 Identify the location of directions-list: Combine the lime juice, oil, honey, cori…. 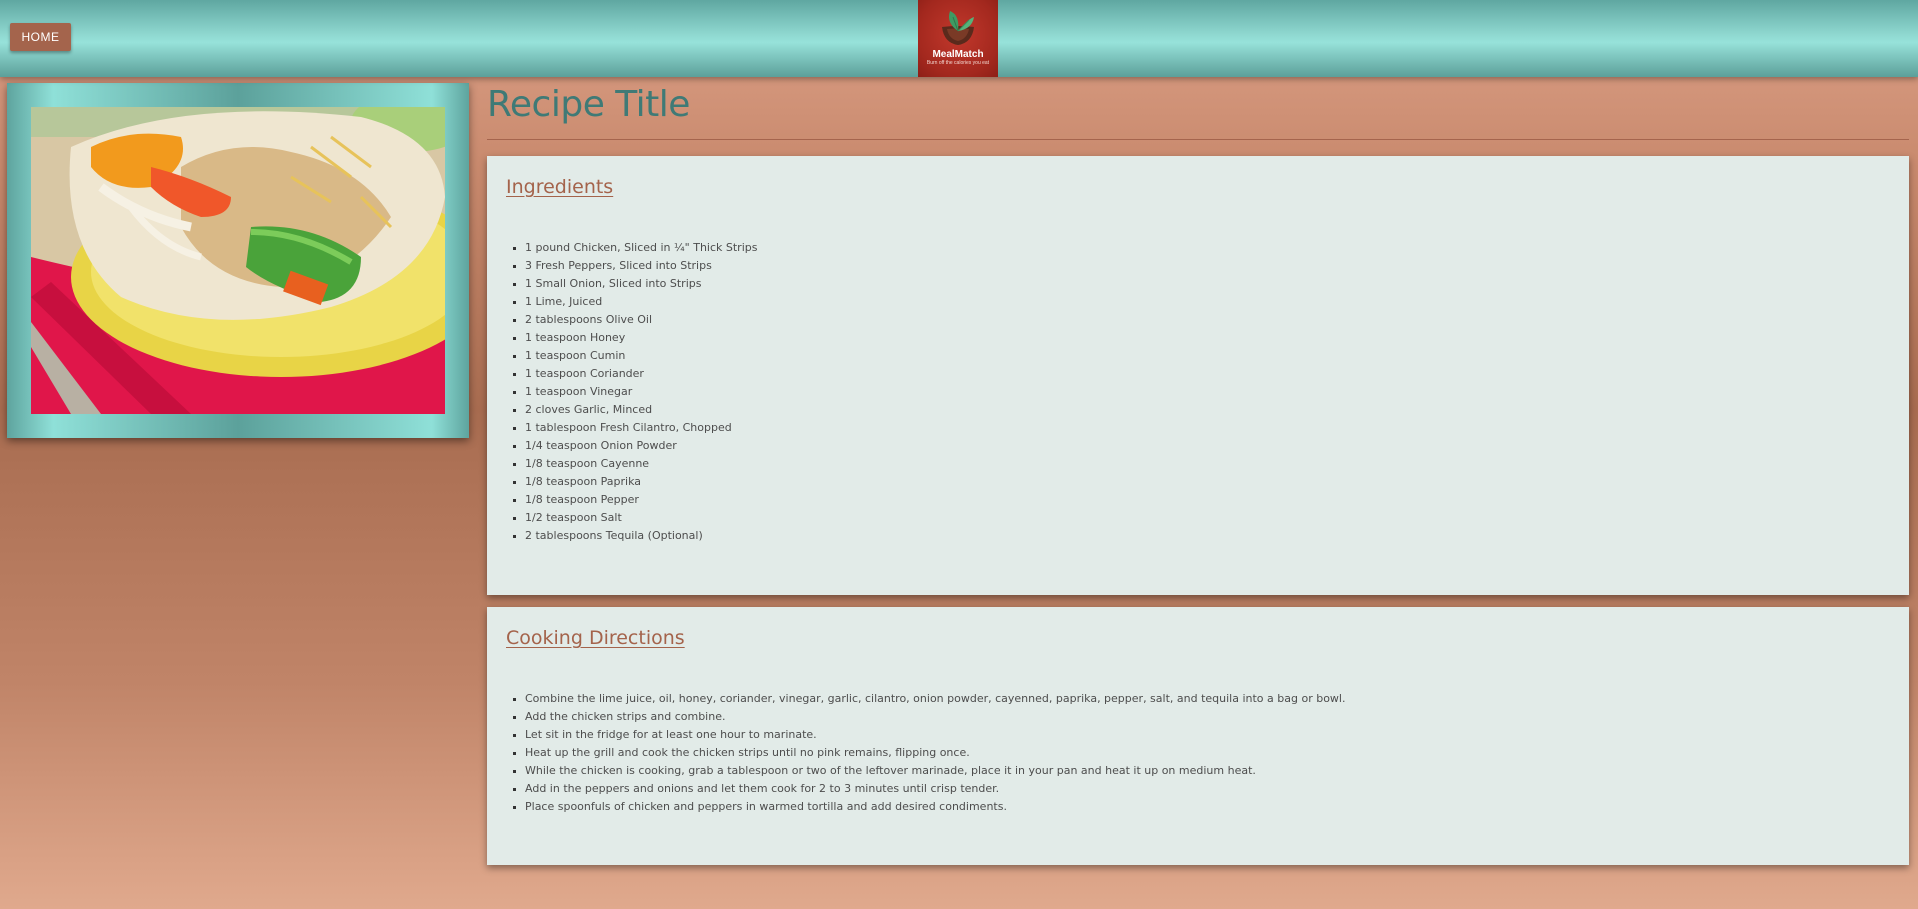
(935, 753).